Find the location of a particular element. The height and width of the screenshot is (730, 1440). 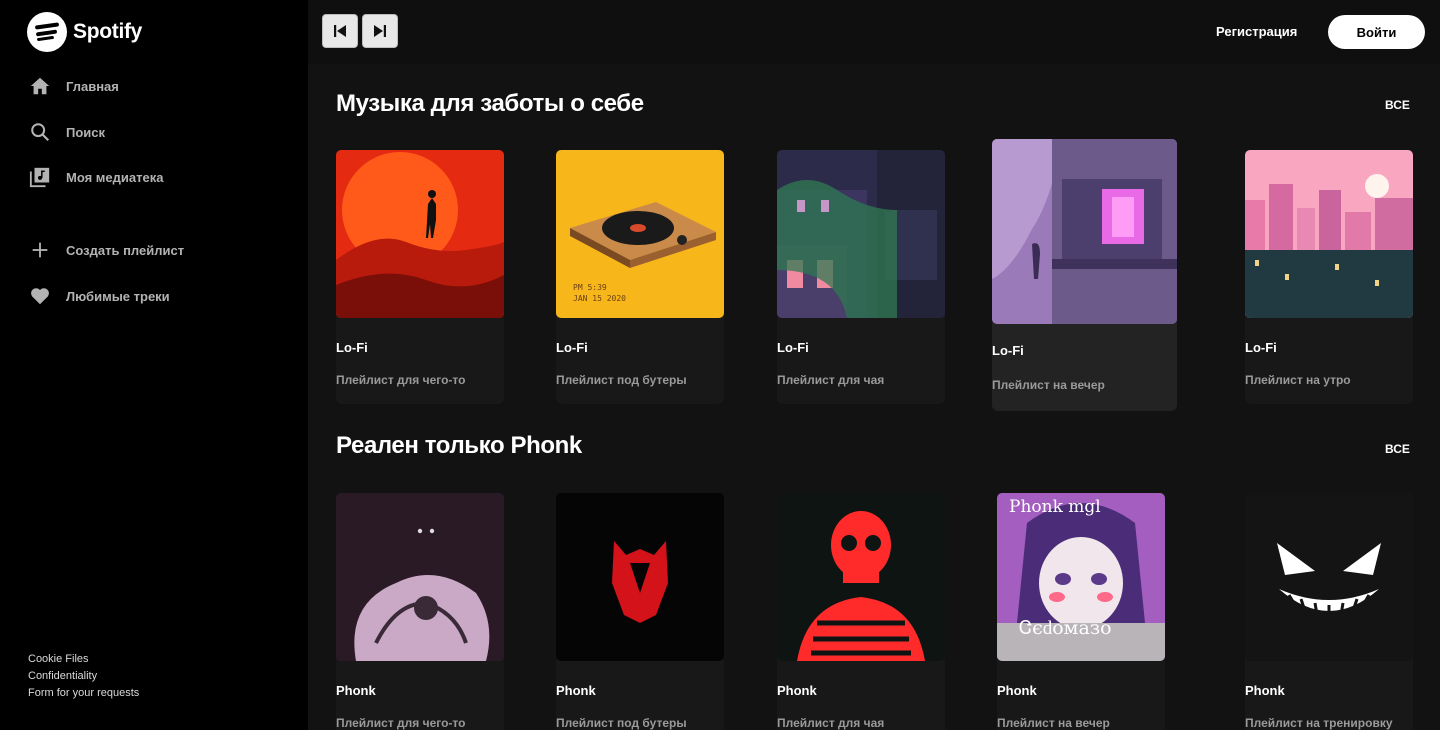

section-title: Реален только Phonk is located at coordinates (459, 445).